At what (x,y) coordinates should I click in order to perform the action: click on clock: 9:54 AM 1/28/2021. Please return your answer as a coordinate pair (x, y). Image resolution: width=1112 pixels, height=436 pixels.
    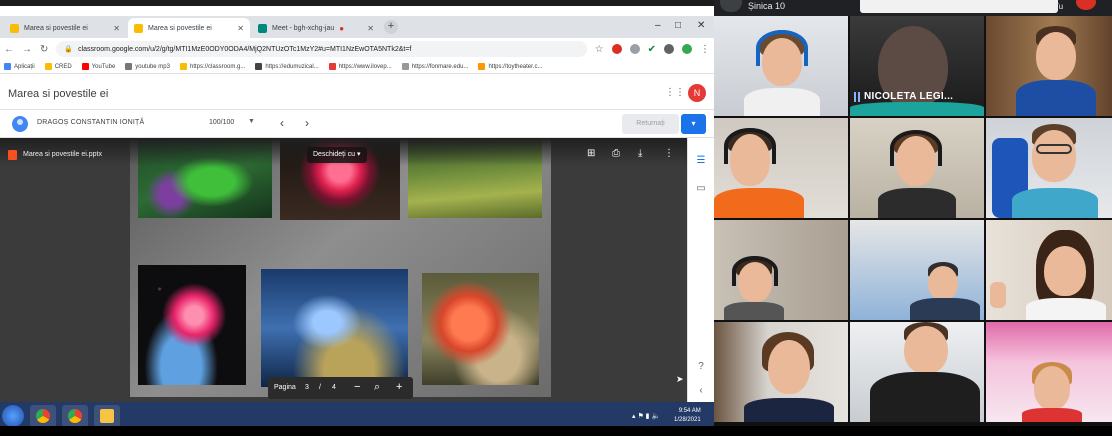
    Looking at the image, I should click on (687, 416).